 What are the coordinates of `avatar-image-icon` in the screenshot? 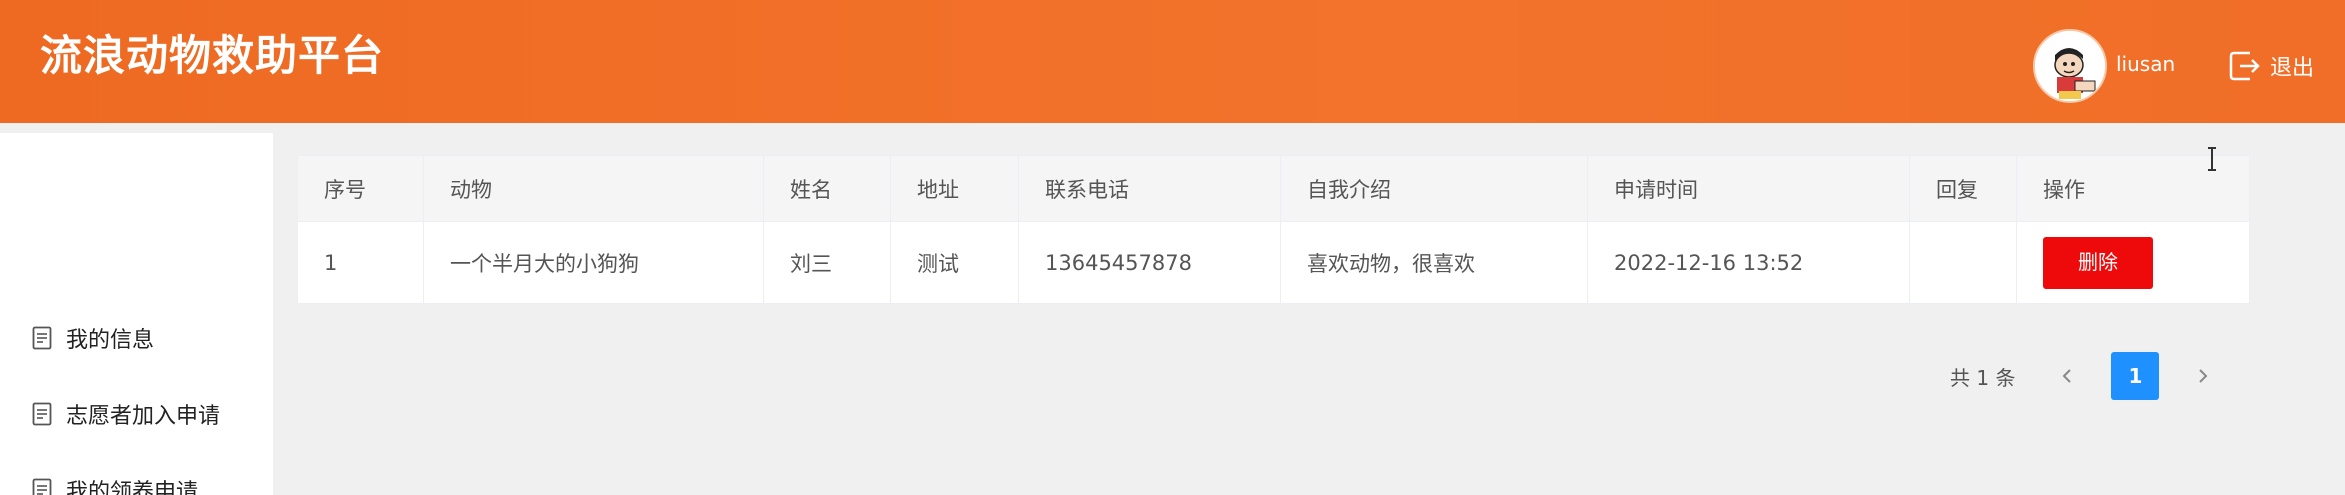 It's located at (2070, 66).